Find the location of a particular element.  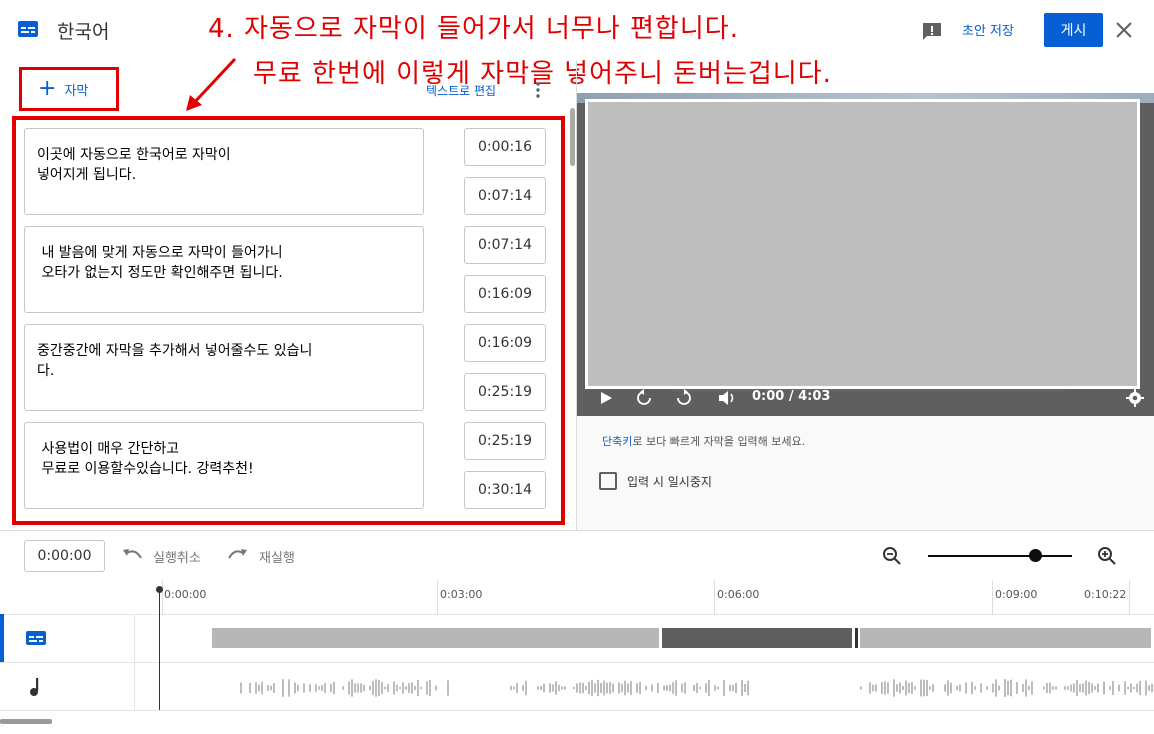

annotation-line-1: 4. 자동으로 자막이 들어가서 너무나 편합니다. is located at coordinates (473, 29).